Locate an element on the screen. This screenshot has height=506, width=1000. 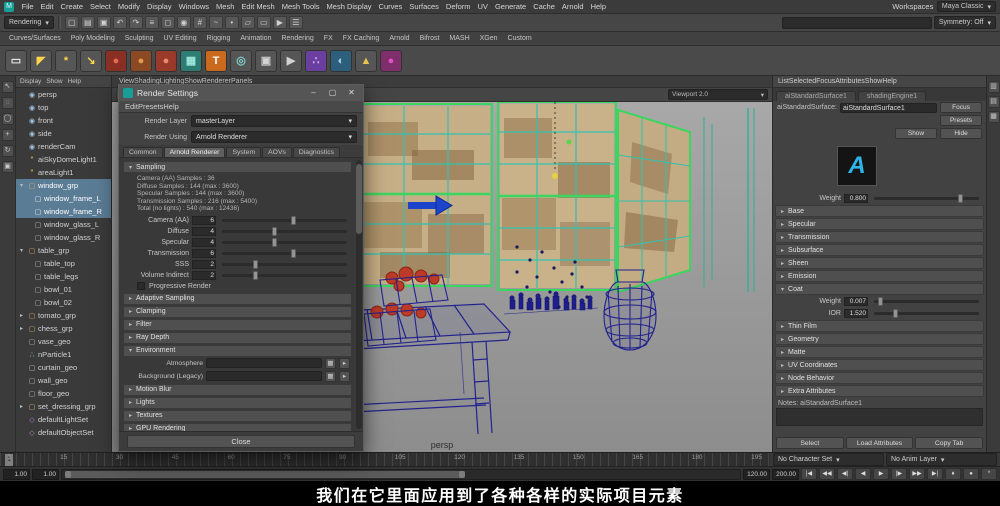
render-using-dropdown: Arnold Renderer ▾ is located at coordinates (274, 137).